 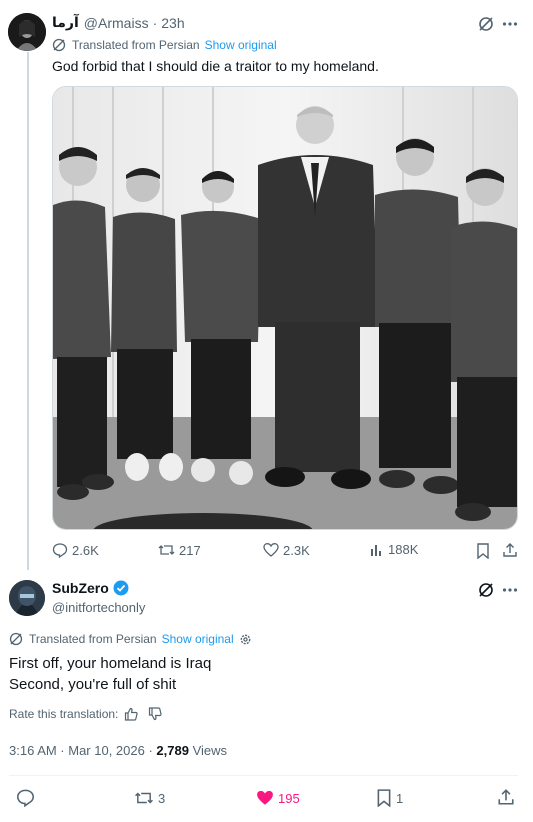 I want to click on handle: @initfortechonly, so click(x=98, y=607).